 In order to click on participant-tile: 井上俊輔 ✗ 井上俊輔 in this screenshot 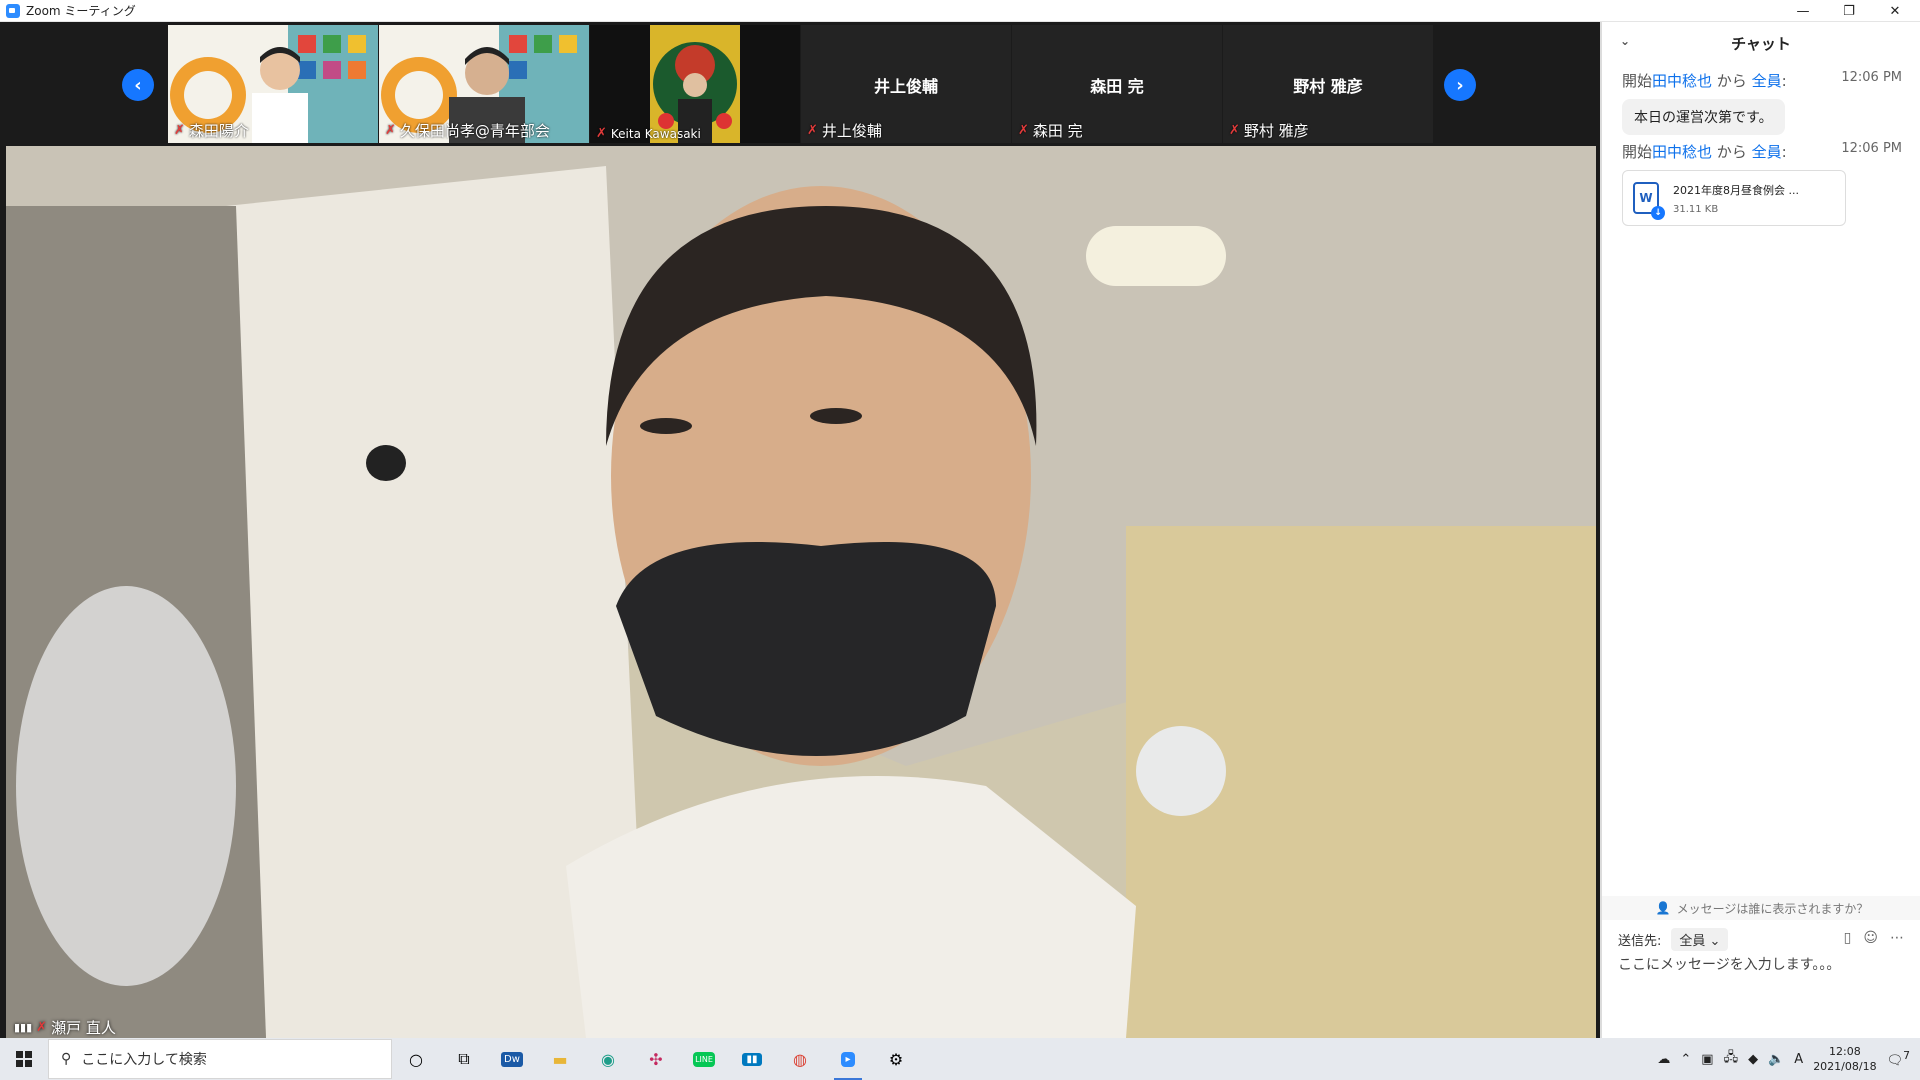, I will do `click(906, 84)`.